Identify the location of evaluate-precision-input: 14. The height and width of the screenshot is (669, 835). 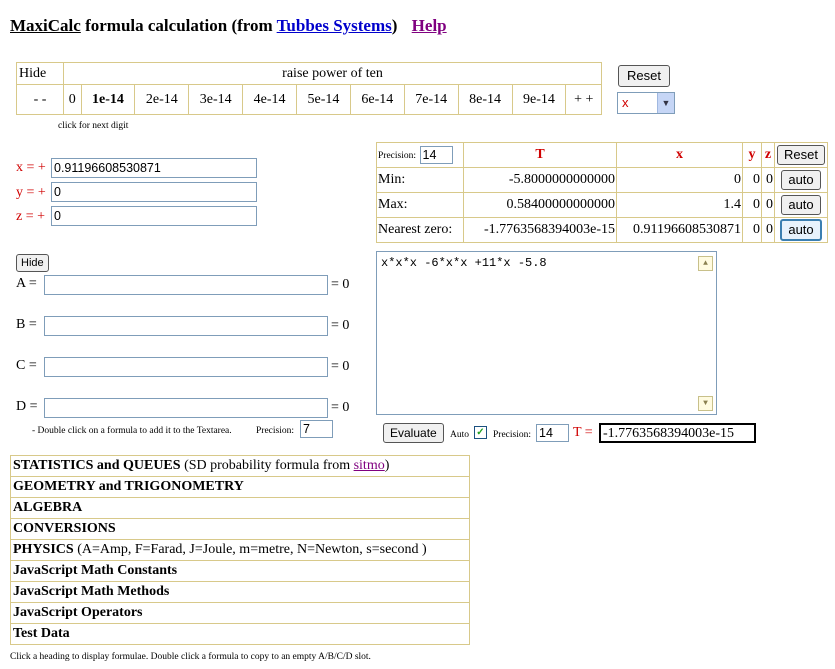
(552, 433).